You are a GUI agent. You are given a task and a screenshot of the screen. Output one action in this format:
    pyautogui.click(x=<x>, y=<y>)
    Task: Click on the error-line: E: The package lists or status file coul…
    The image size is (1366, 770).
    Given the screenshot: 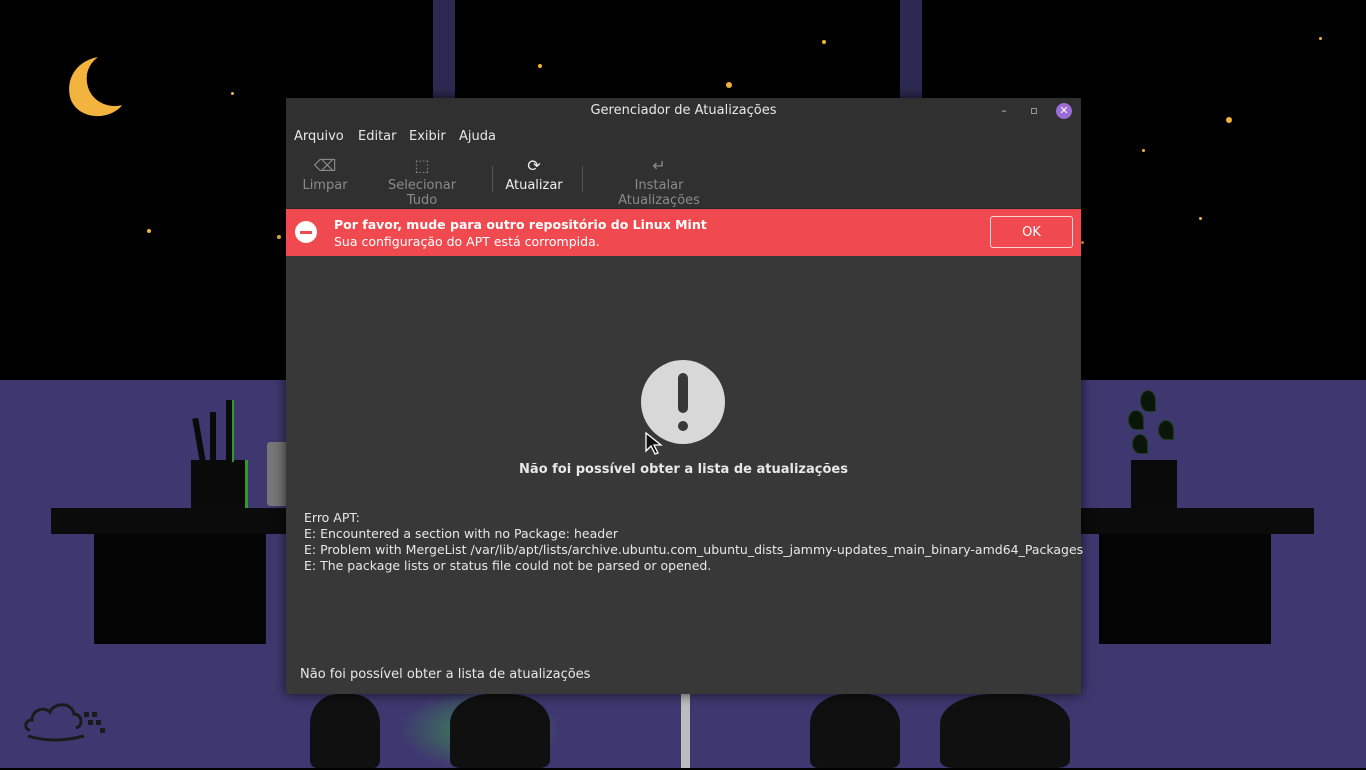 What is the action you would take?
    pyautogui.click(x=508, y=565)
    